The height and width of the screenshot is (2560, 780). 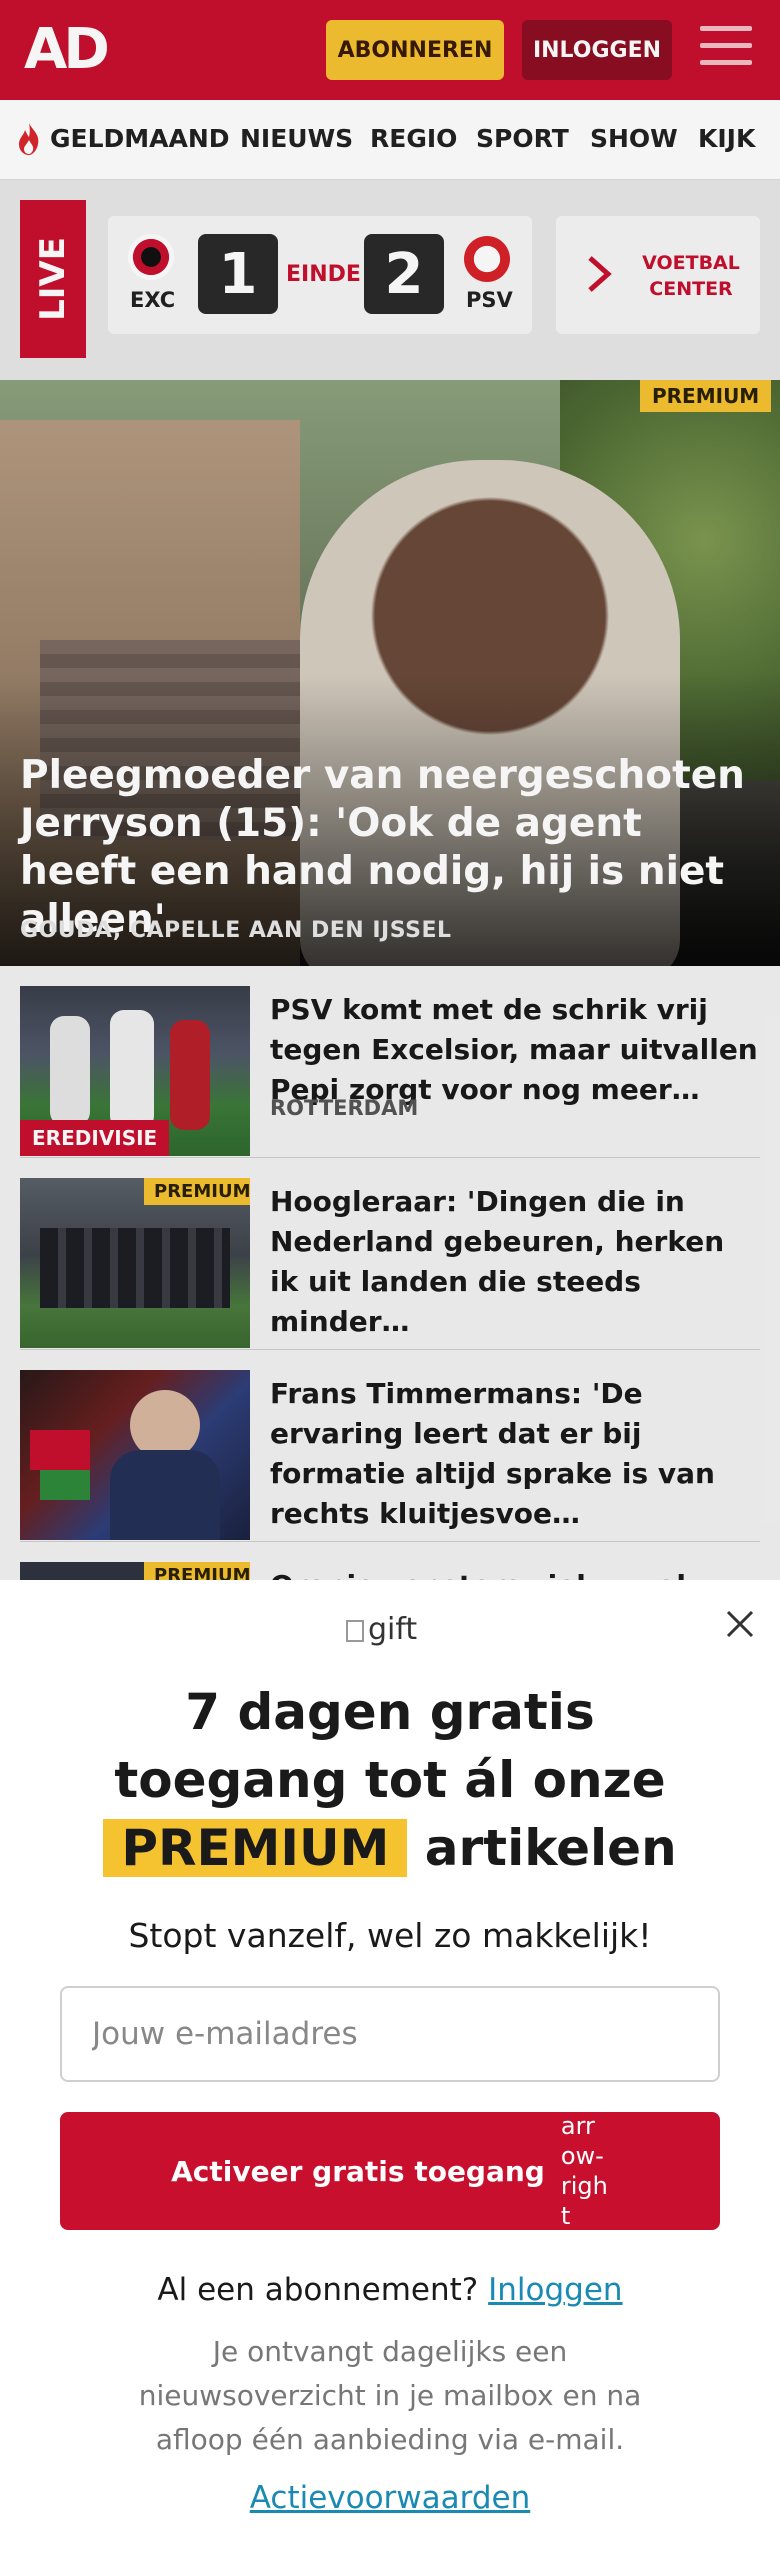 I want to click on gift-icon: gift, so click(x=381, y=1629).